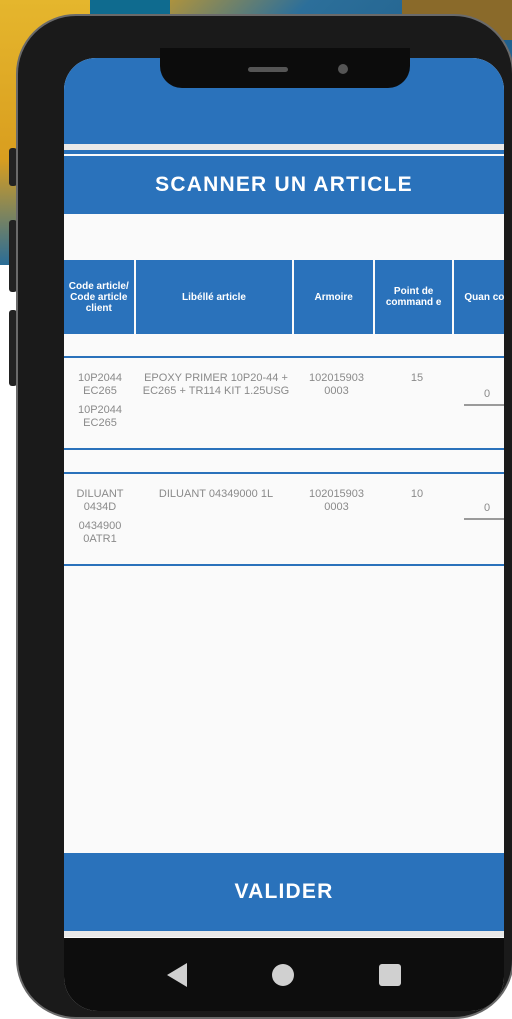 The width and height of the screenshot is (512, 1019). Describe the element at coordinates (100, 532) in the screenshot. I see `item-client-code: 0434900 0ATR1` at that location.